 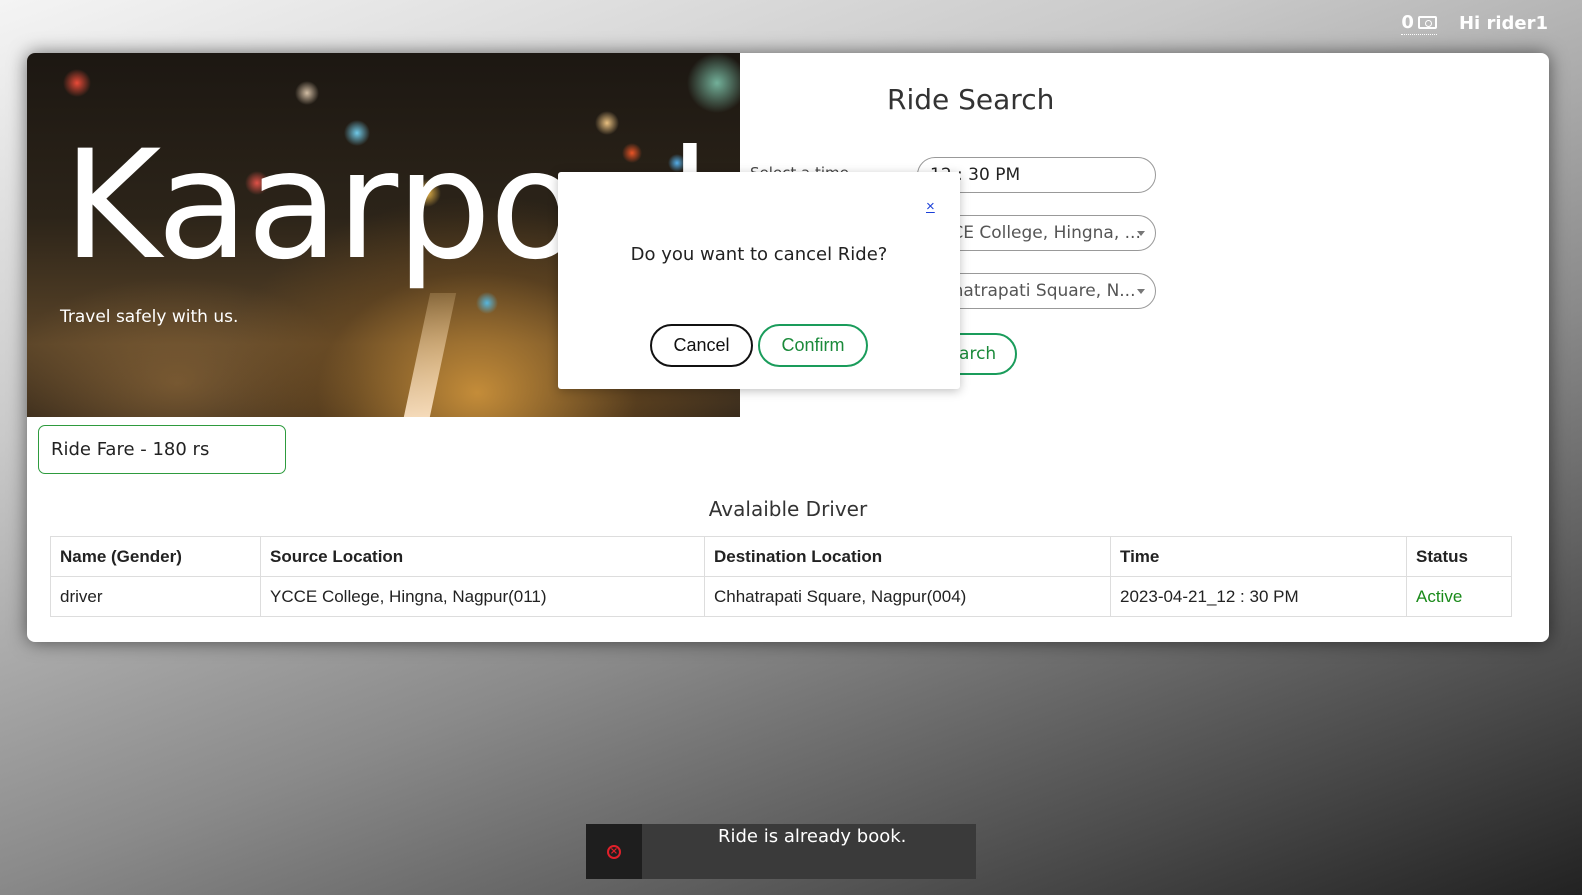 What do you see at coordinates (482, 596) in the screenshot?
I see `source-cell: YCCE College, Hingna, Nagpur(011)` at bounding box center [482, 596].